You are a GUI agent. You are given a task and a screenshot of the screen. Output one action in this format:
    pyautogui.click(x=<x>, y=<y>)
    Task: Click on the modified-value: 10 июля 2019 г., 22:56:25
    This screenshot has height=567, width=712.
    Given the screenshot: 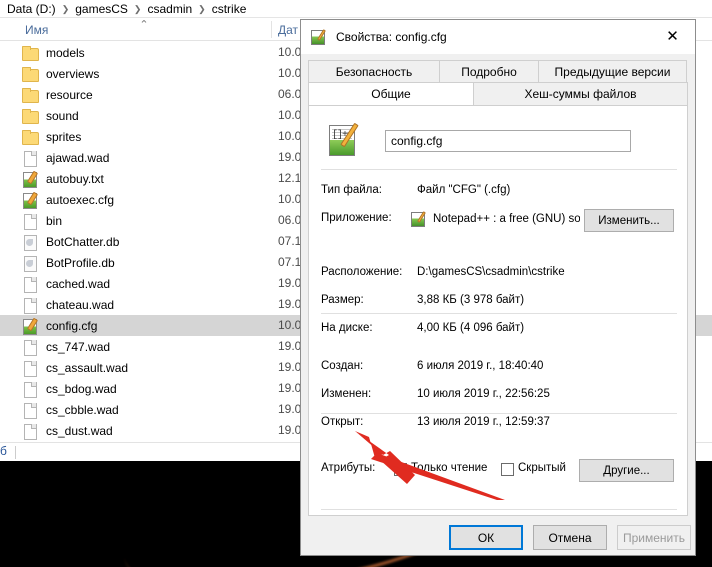 What is the action you would take?
    pyautogui.click(x=483, y=394)
    